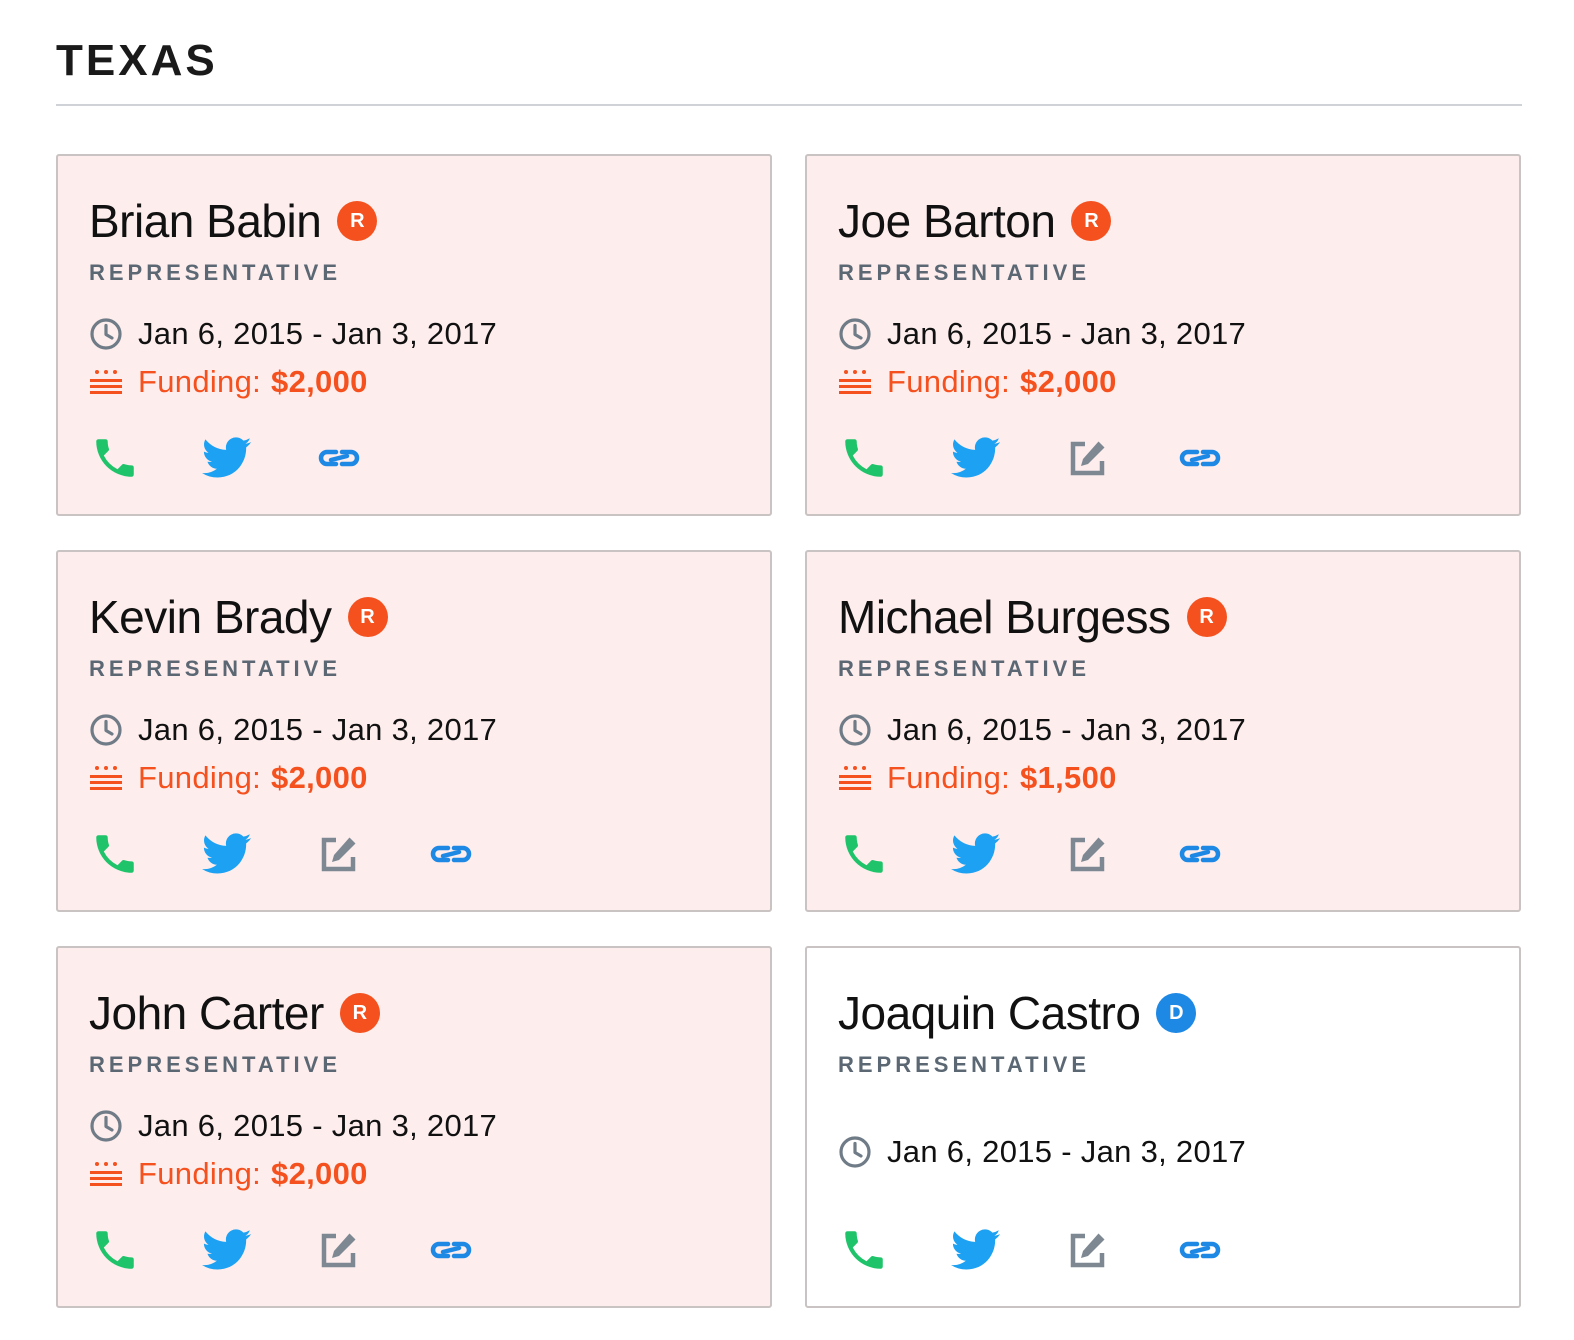  Describe the element at coordinates (1163, 778) in the screenshot. I see `funding-row: Funding: $1,500` at that location.